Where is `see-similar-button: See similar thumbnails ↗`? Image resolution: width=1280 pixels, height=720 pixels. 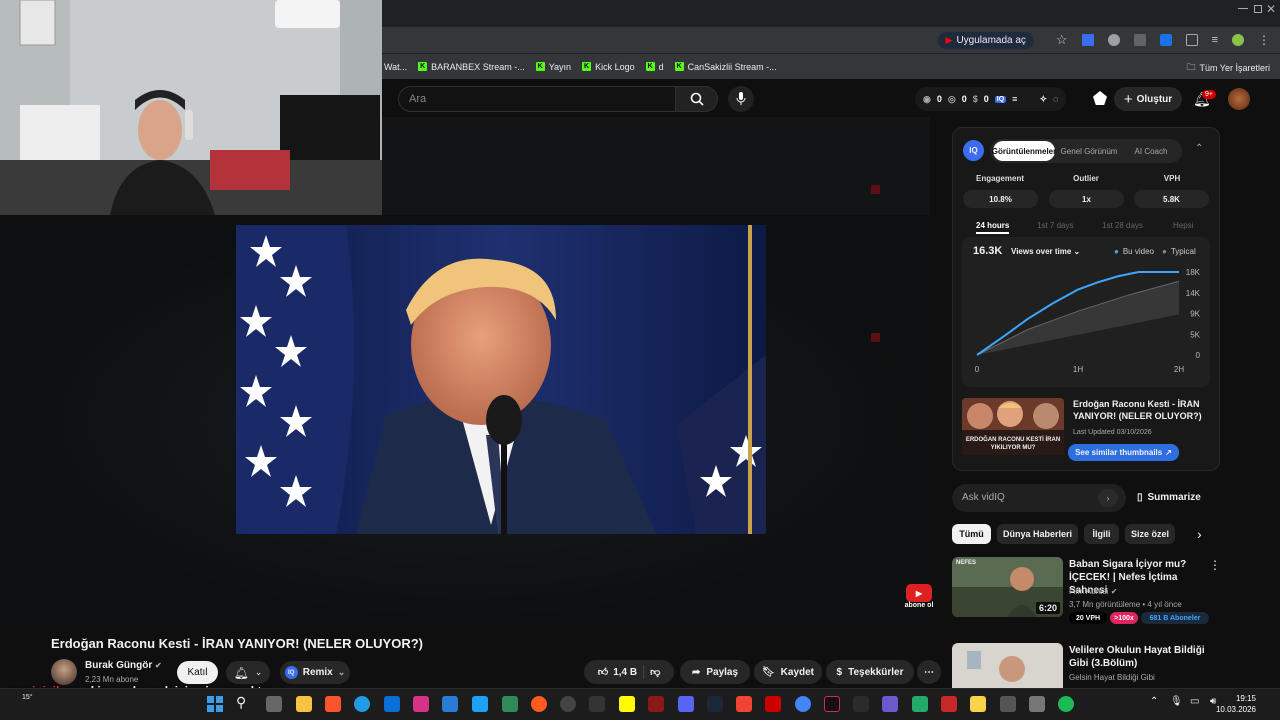
see-similar-button: See similar thumbnails ↗ is located at coordinates (1123, 452).